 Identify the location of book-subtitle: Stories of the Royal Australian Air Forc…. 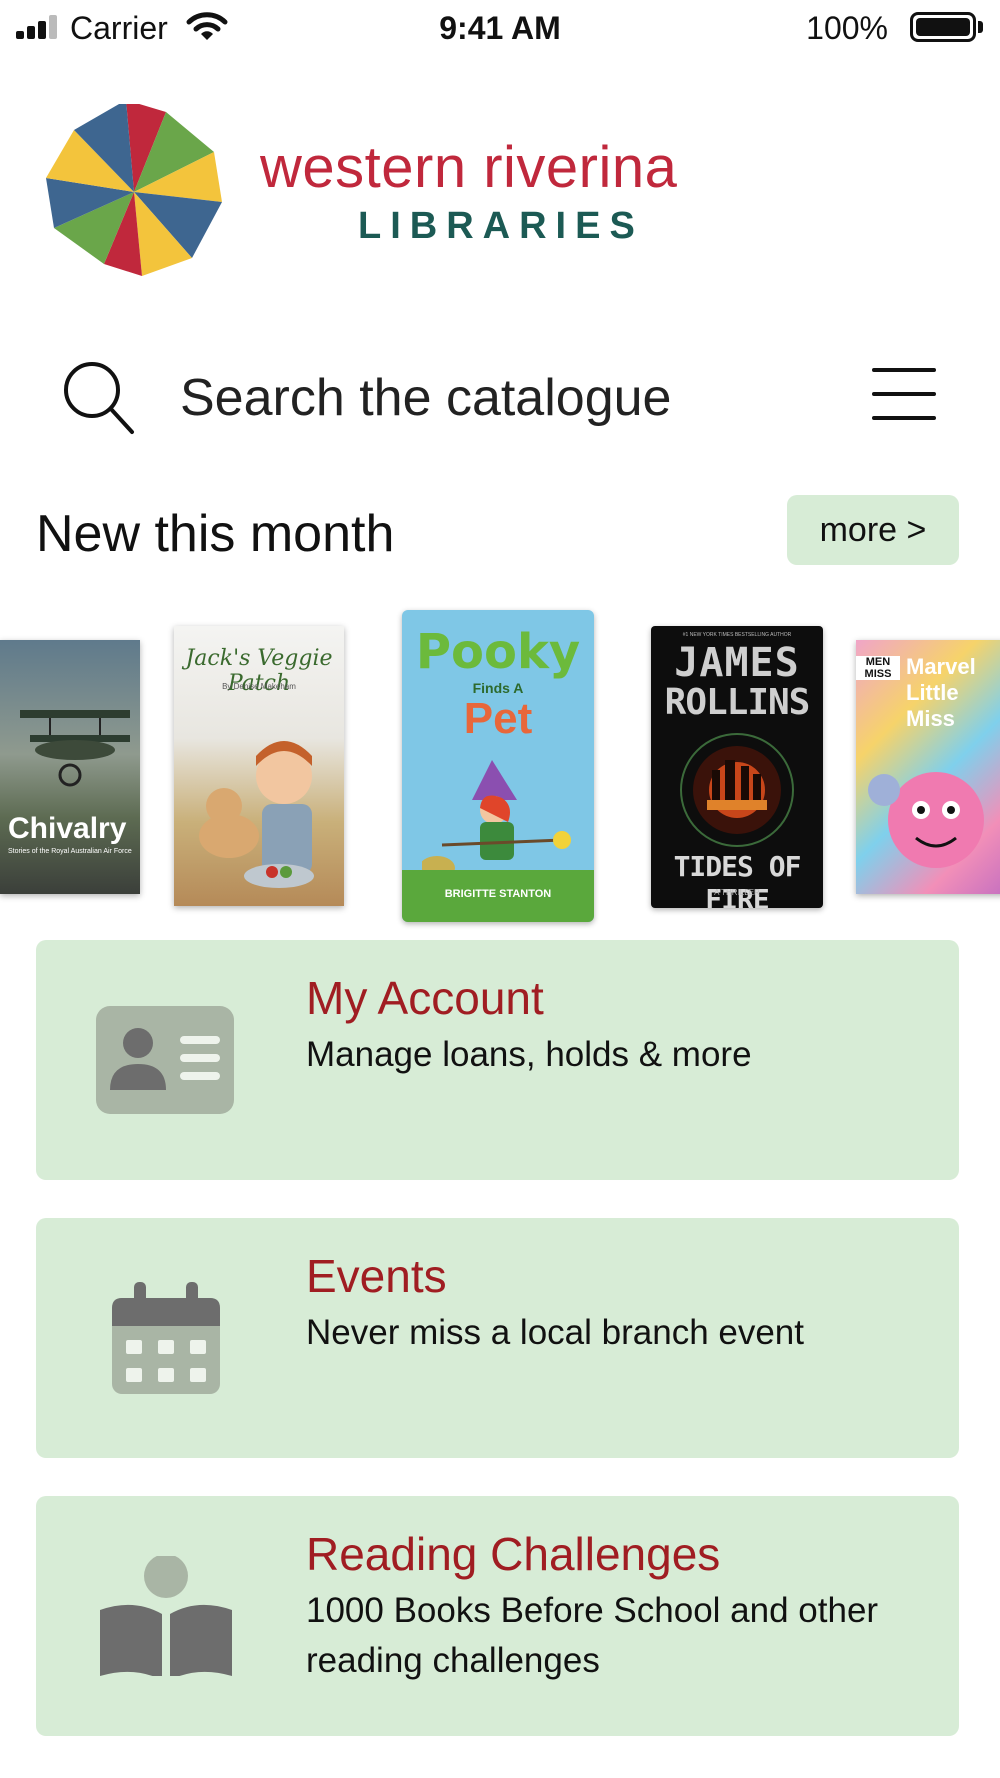
(70, 851).